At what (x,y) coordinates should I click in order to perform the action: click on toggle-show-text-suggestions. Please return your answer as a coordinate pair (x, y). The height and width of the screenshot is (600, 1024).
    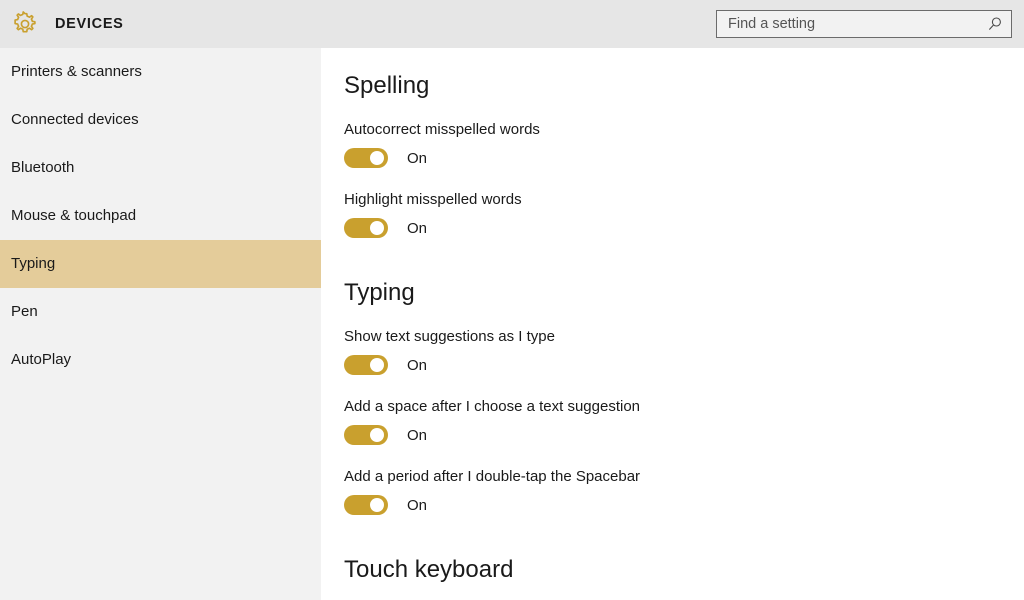
    Looking at the image, I should click on (366, 365).